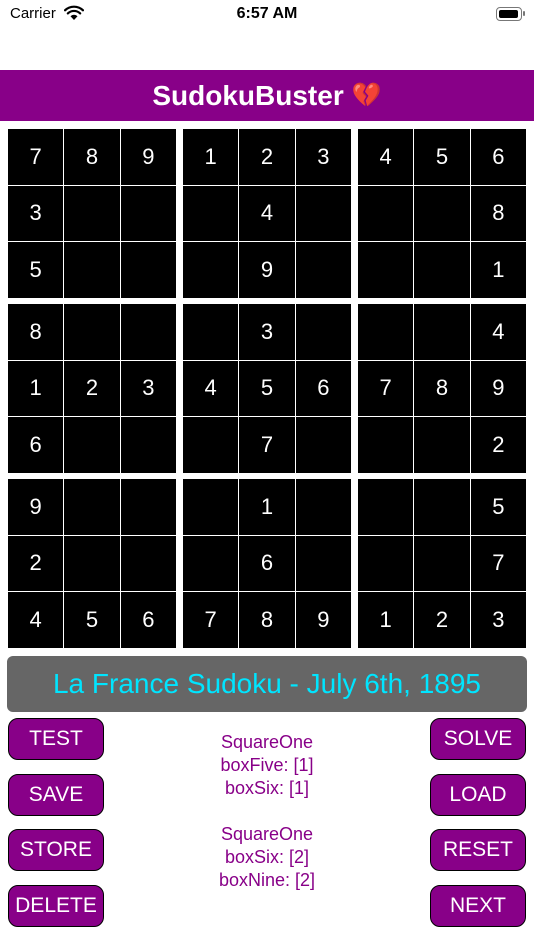 The width and height of the screenshot is (534, 950). Describe the element at coordinates (56, 739) in the screenshot. I see `test-button: TEST` at that location.